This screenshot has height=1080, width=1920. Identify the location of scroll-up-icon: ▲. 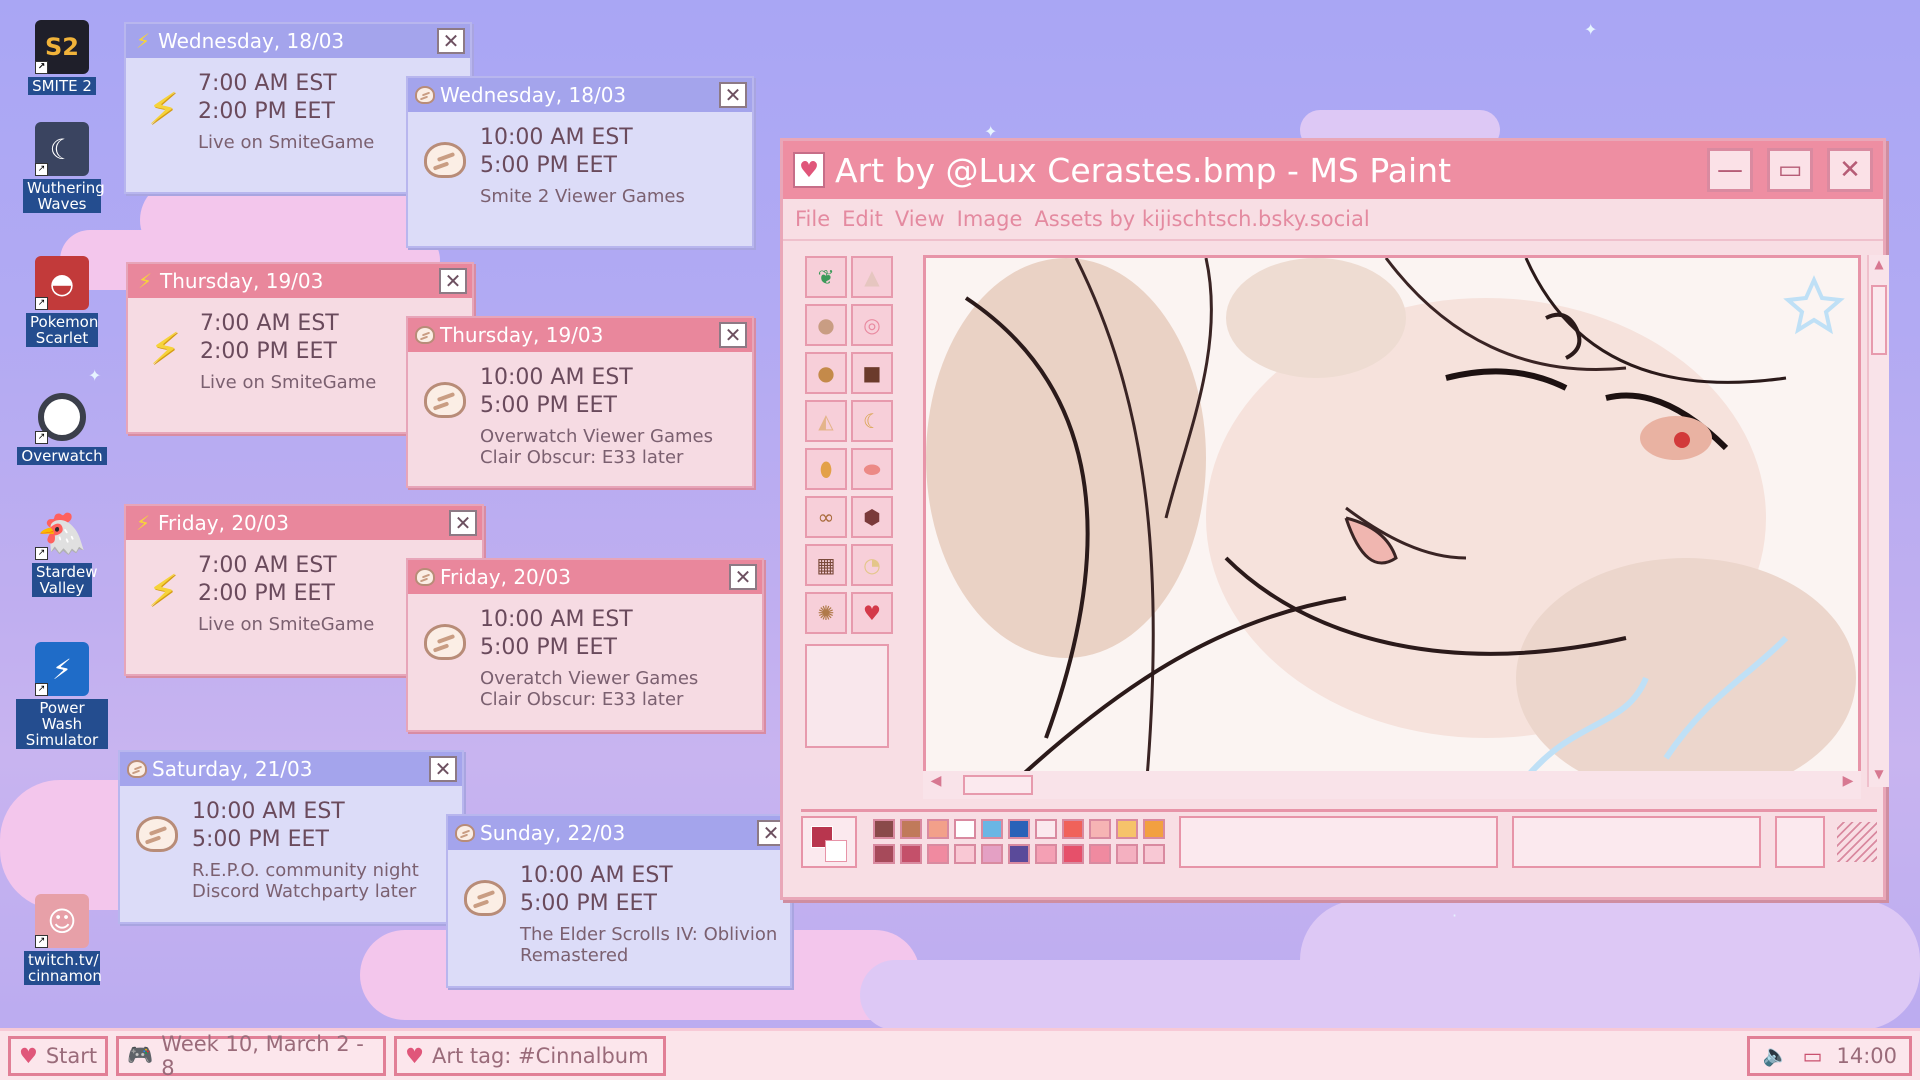
(1879, 266).